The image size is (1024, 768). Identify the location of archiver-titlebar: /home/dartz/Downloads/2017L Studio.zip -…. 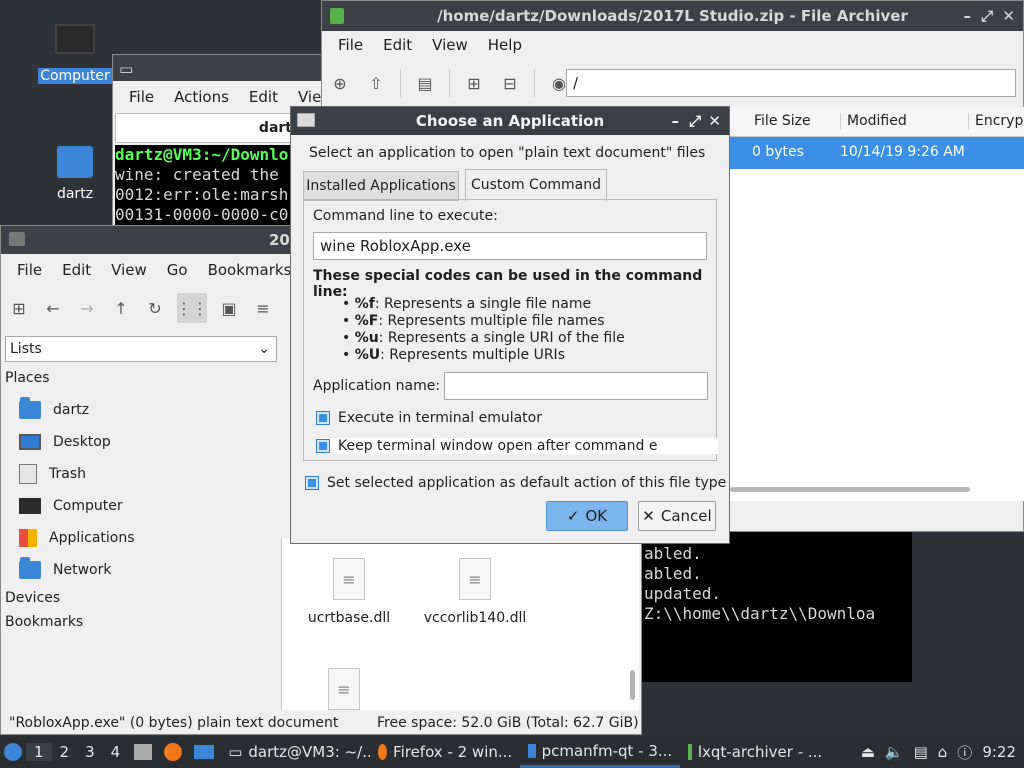
(672, 16).